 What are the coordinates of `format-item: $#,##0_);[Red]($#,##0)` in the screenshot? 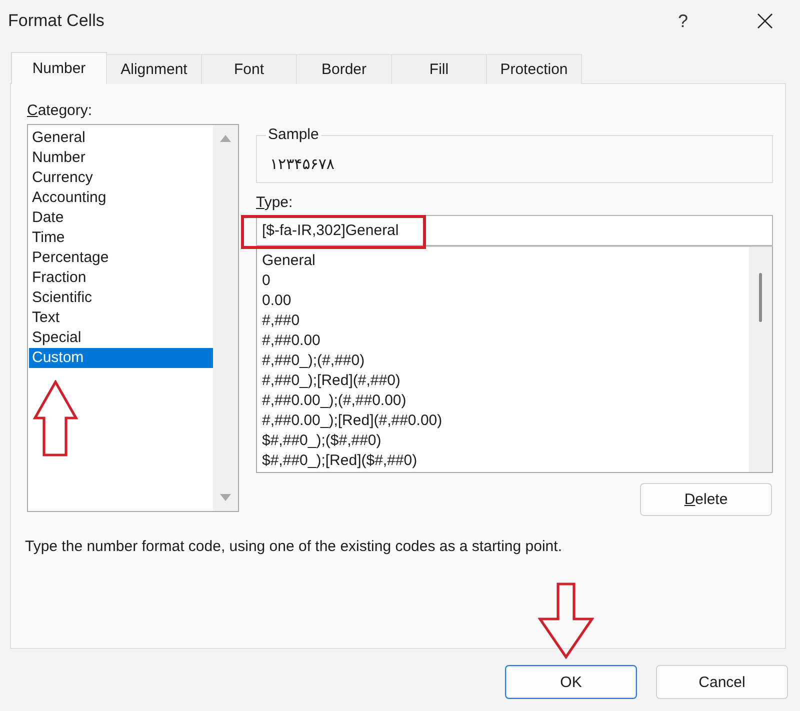 It's located at (505, 461).